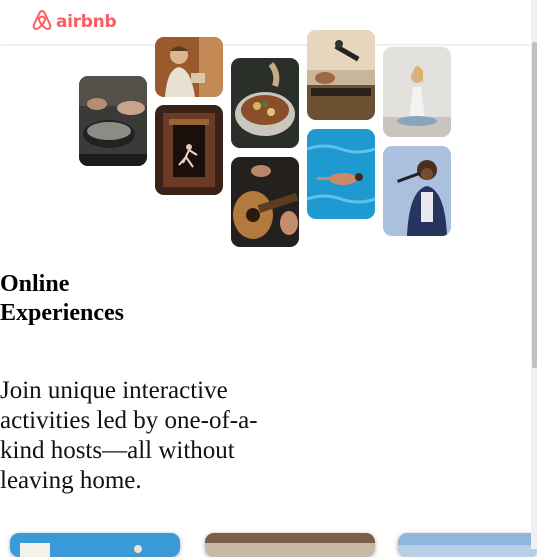 This screenshot has width=537, height=557. What do you see at coordinates (417, 191) in the screenshot?
I see `singer-photo` at bounding box center [417, 191].